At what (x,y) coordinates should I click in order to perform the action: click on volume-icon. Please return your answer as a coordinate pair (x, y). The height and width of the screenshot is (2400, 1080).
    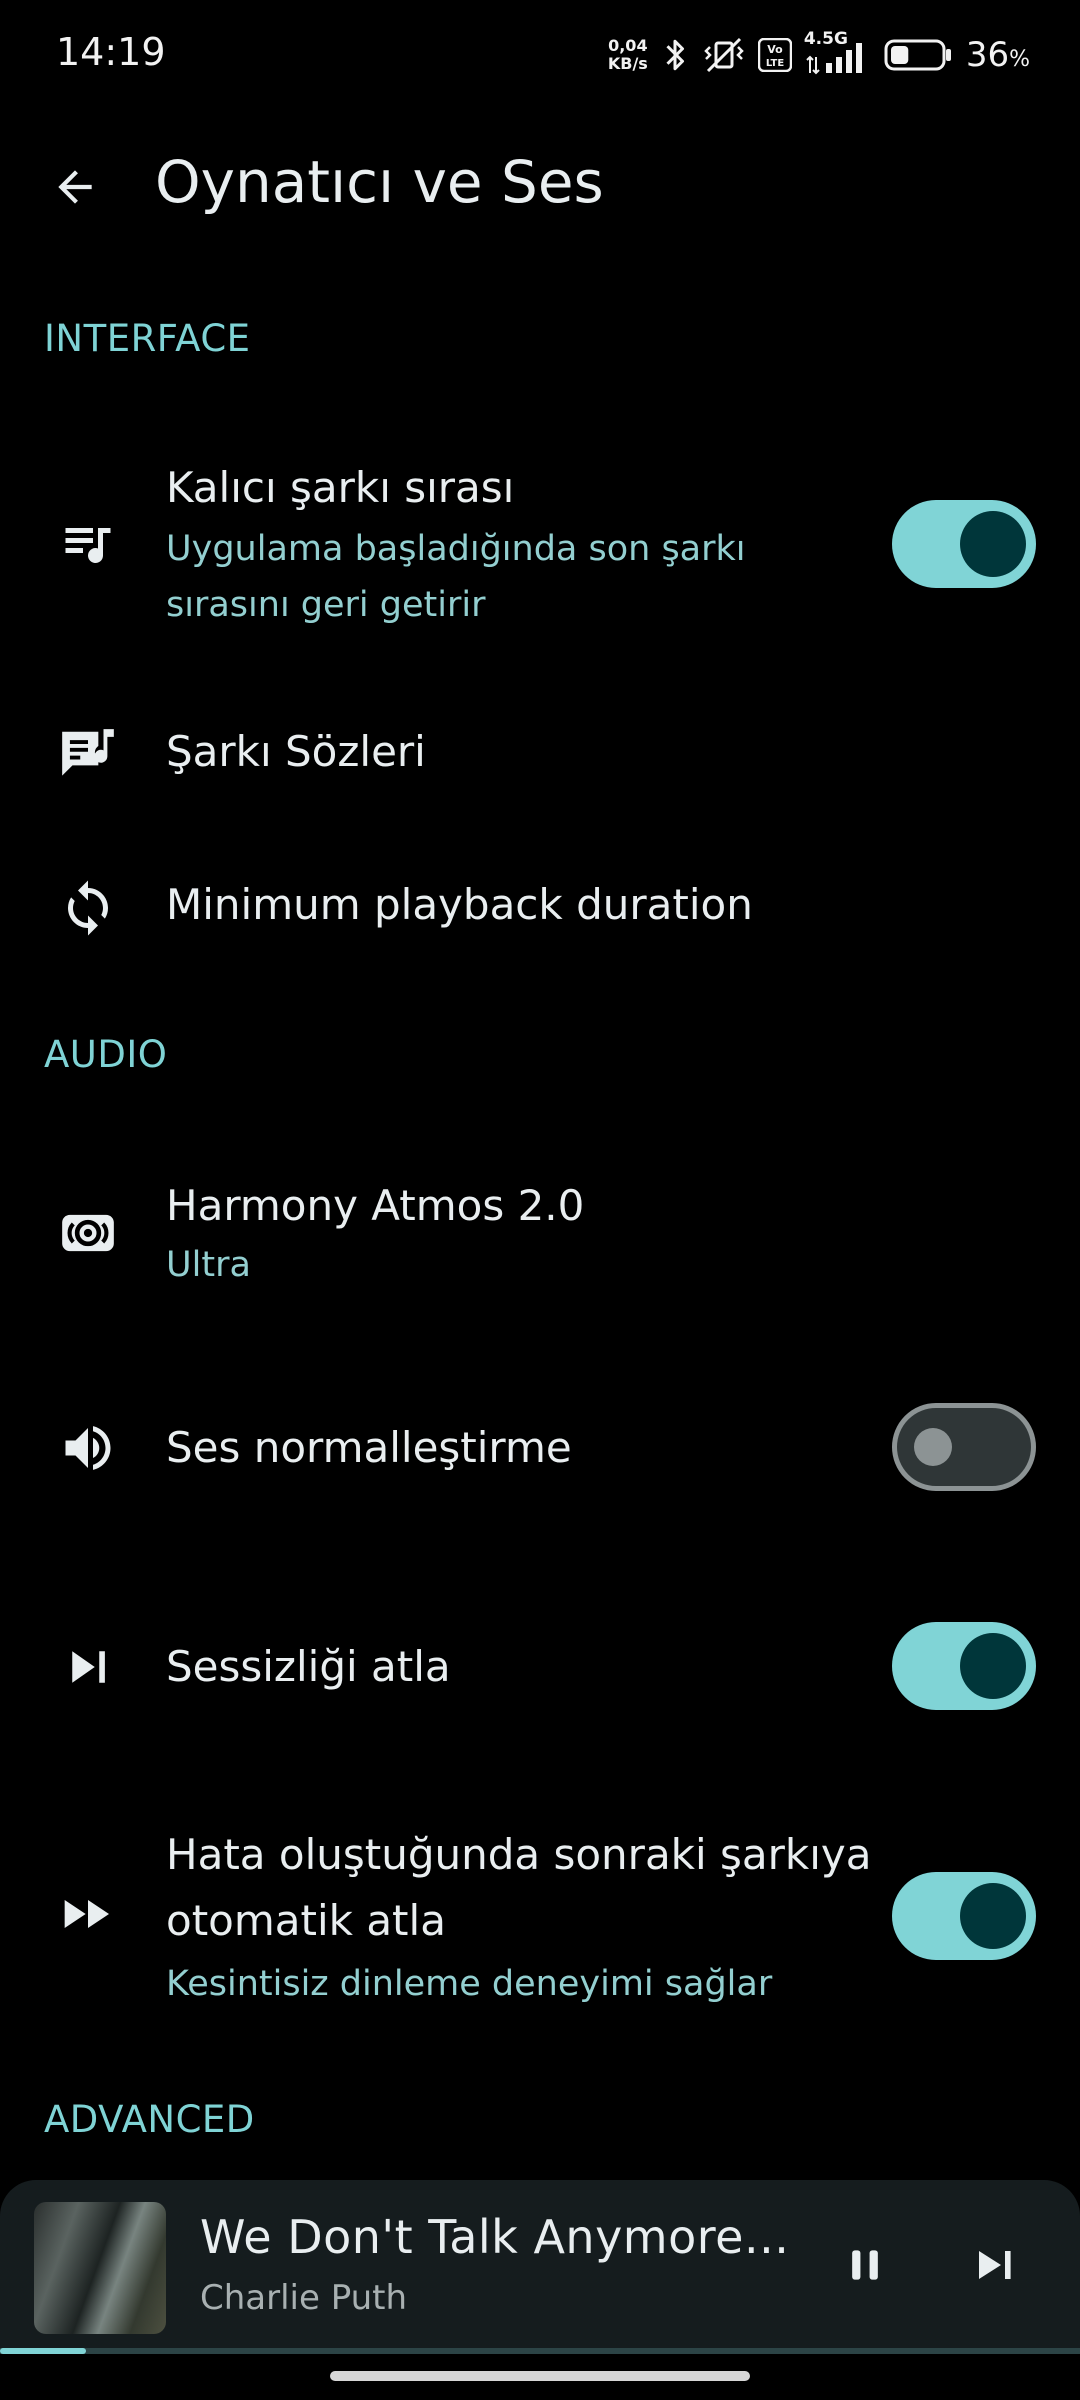
    Looking at the image, I should click on (88, 1448).